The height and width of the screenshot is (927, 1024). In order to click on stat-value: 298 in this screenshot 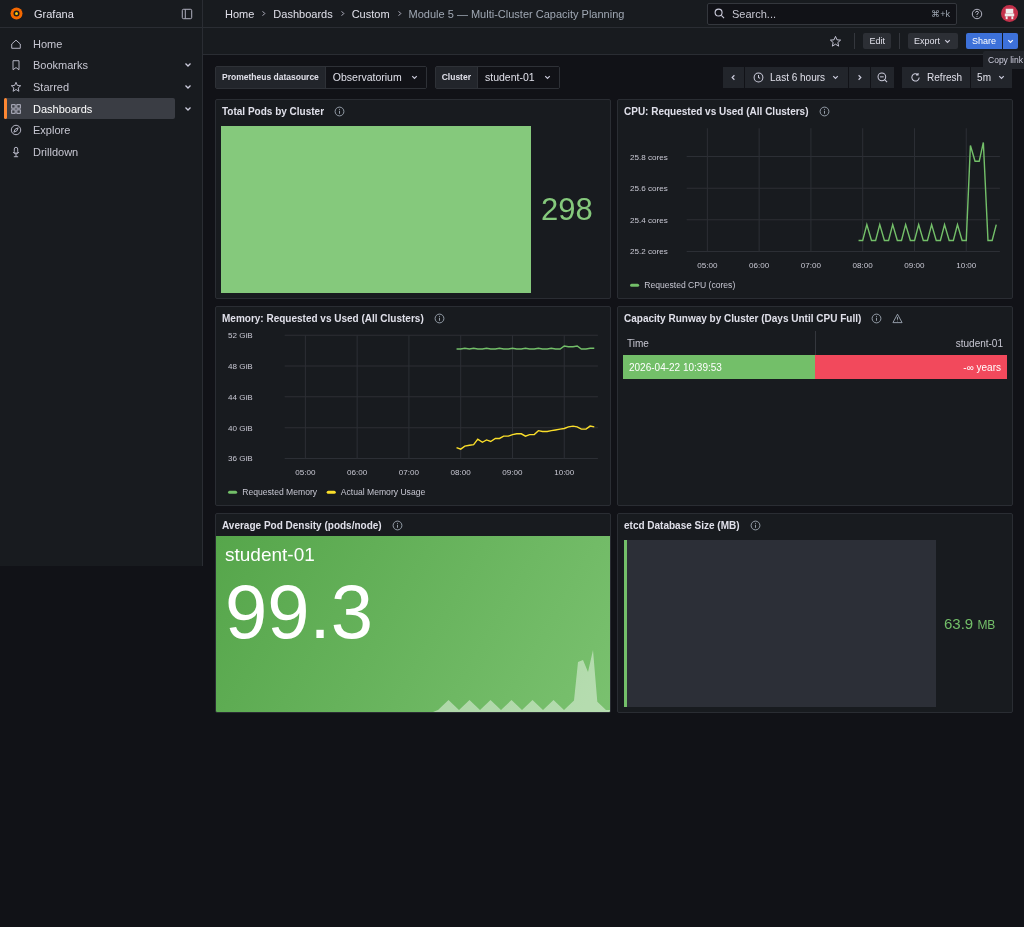, I will do `click(567, 210)`.